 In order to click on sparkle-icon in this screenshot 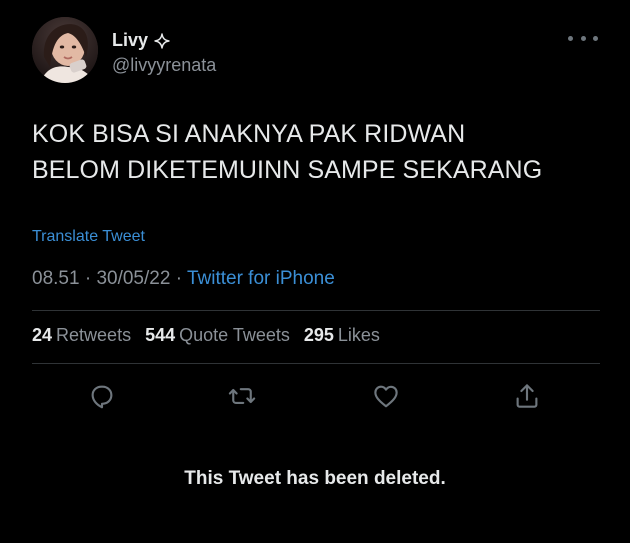, I will do `click(162, 40)`.